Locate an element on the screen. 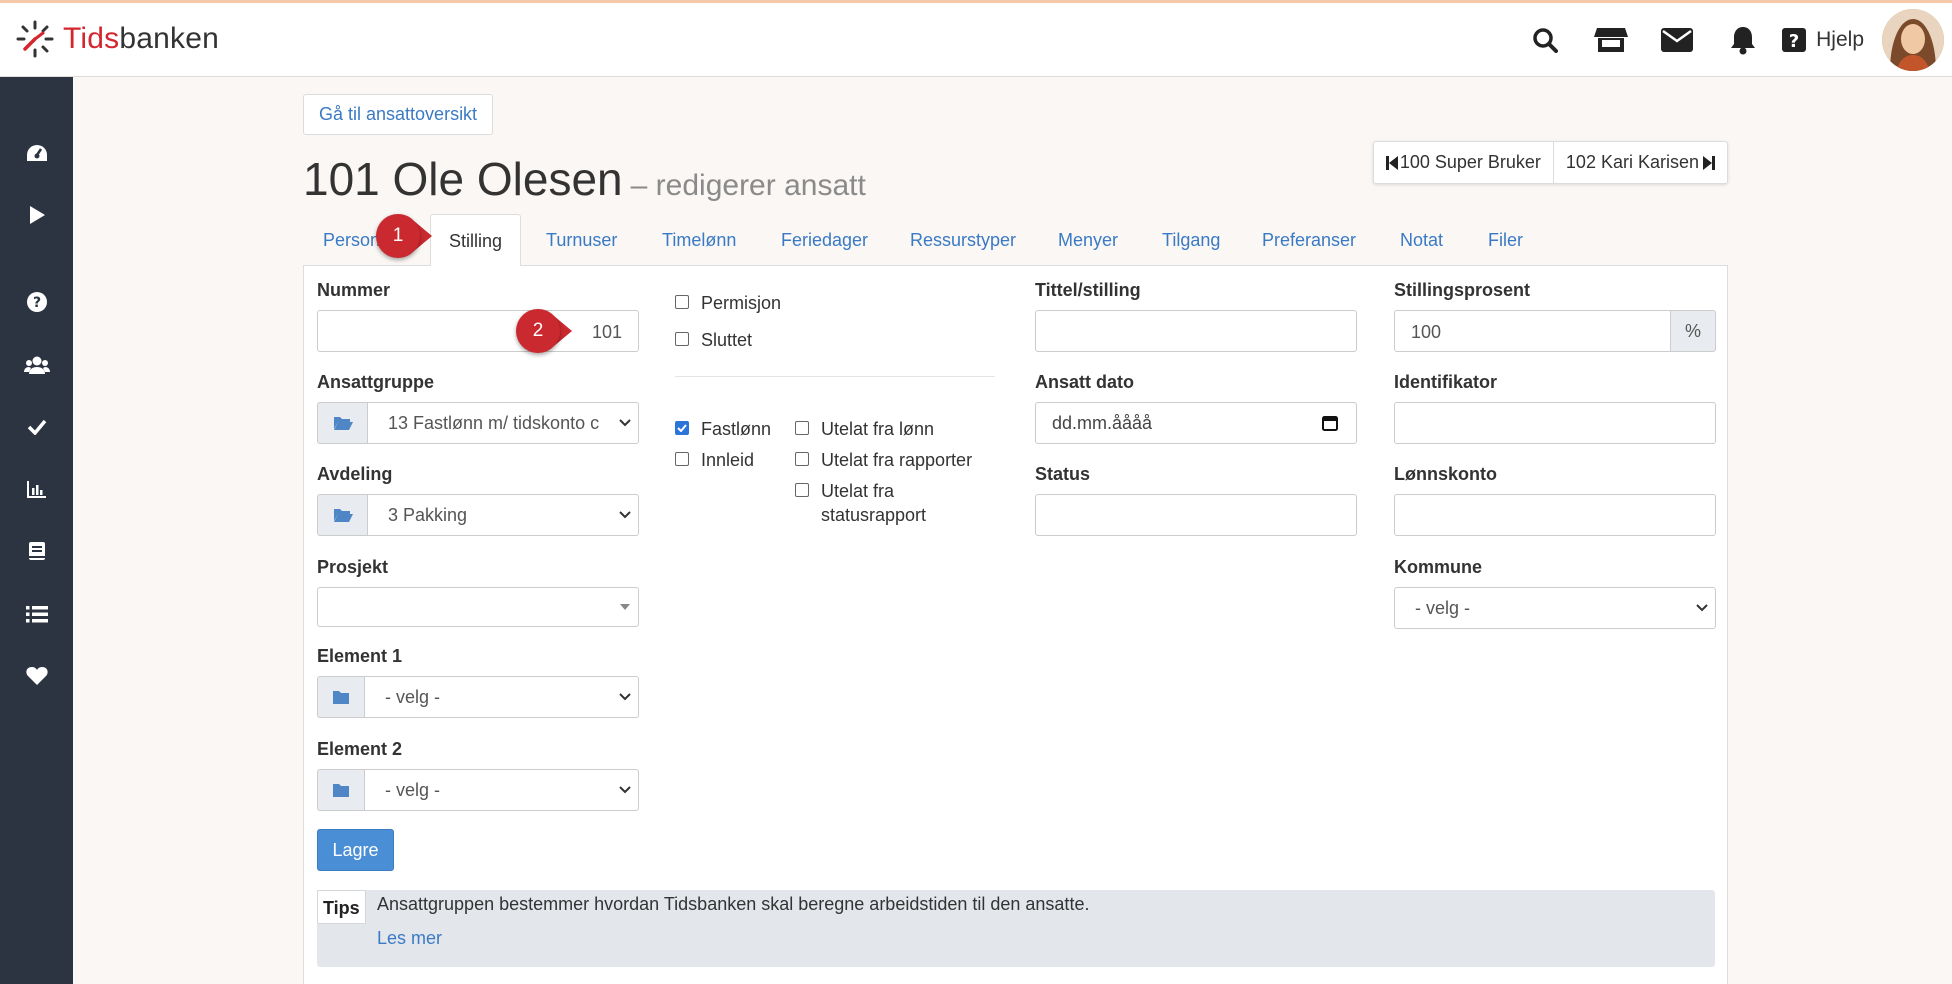 The image size is (1952, 984). status-input is located at coordinates (1196, 515).